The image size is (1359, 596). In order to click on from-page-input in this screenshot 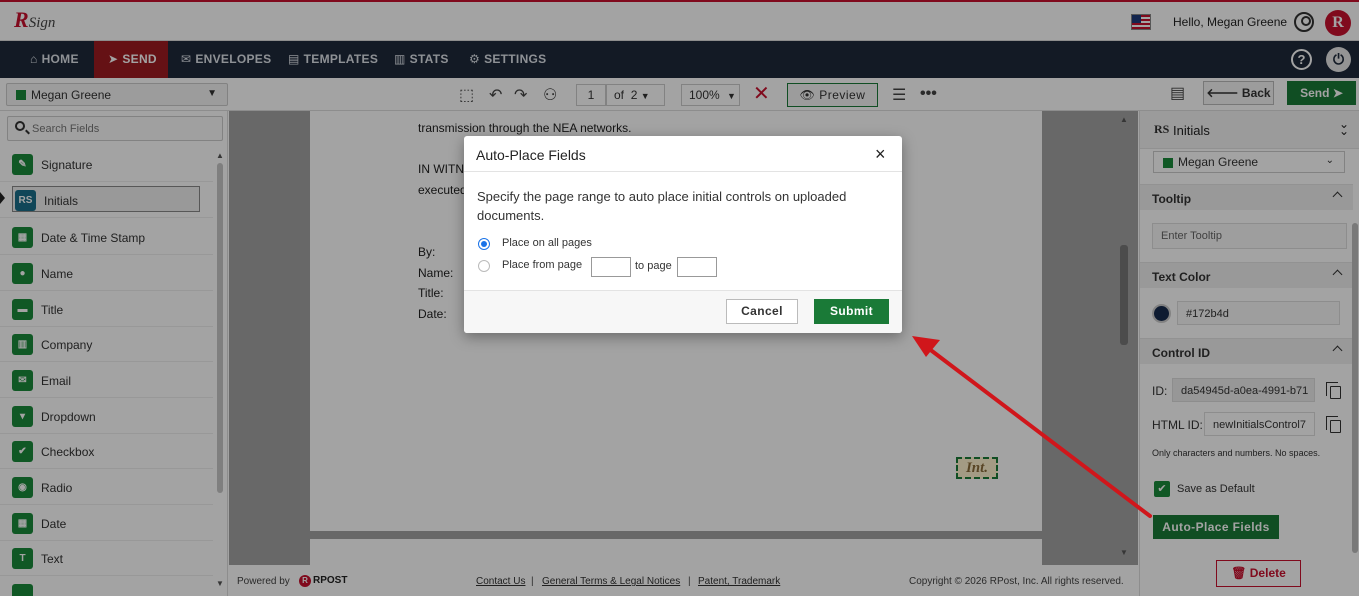, I will do `click(611, 267)`.